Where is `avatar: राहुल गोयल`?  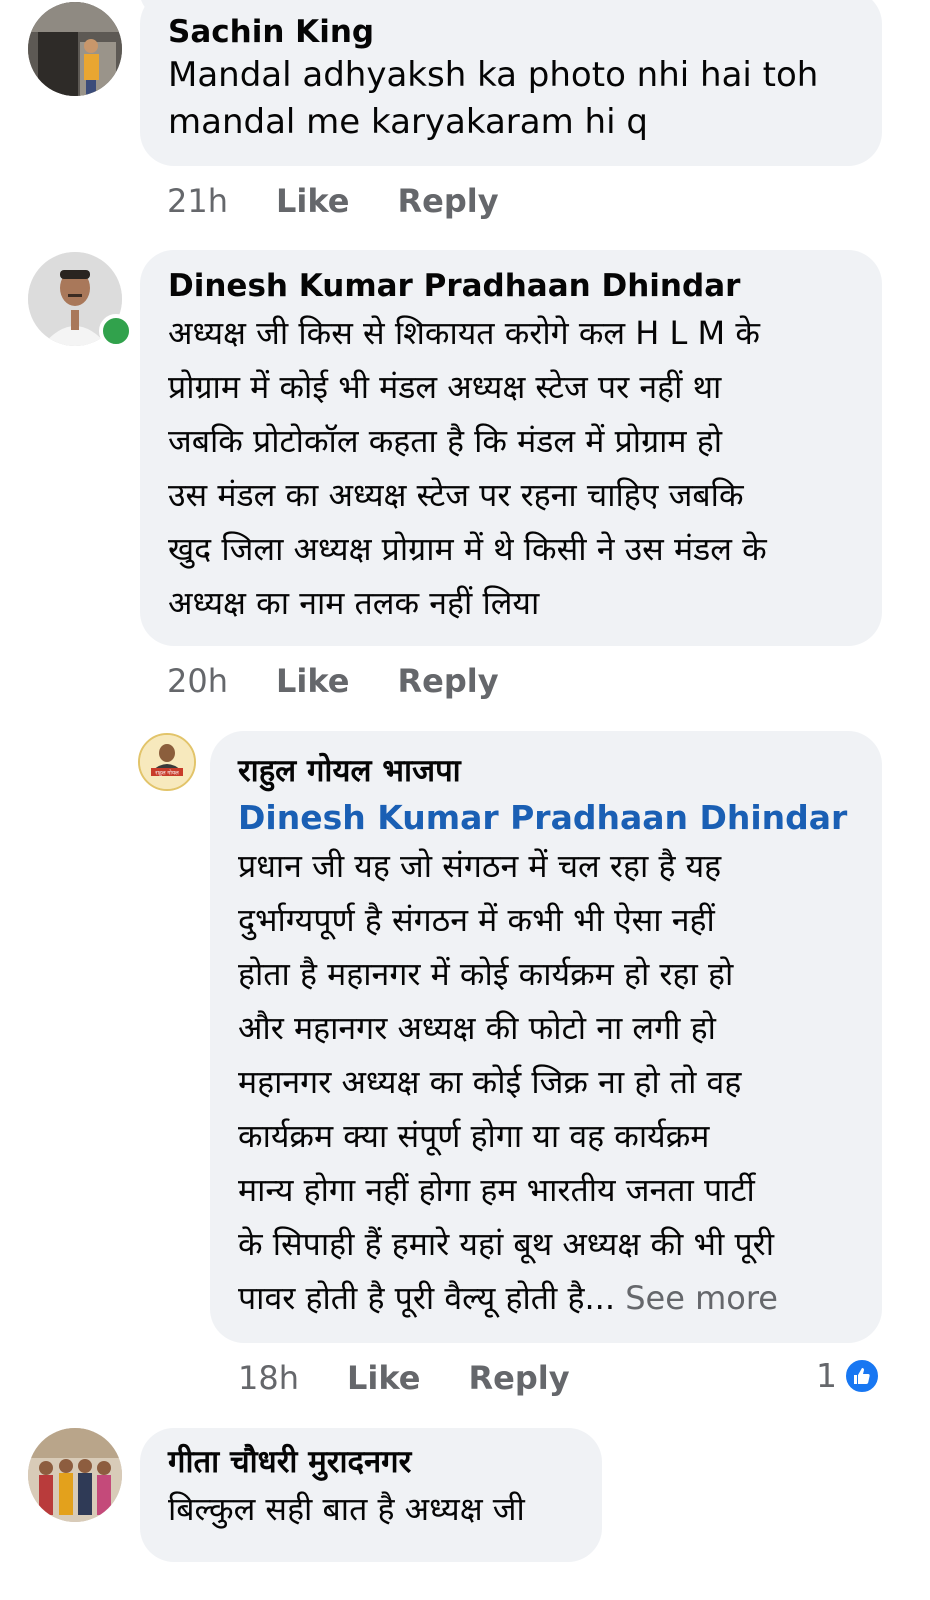
avatar: राहुल गोयल is located at coordinates (167, 762).